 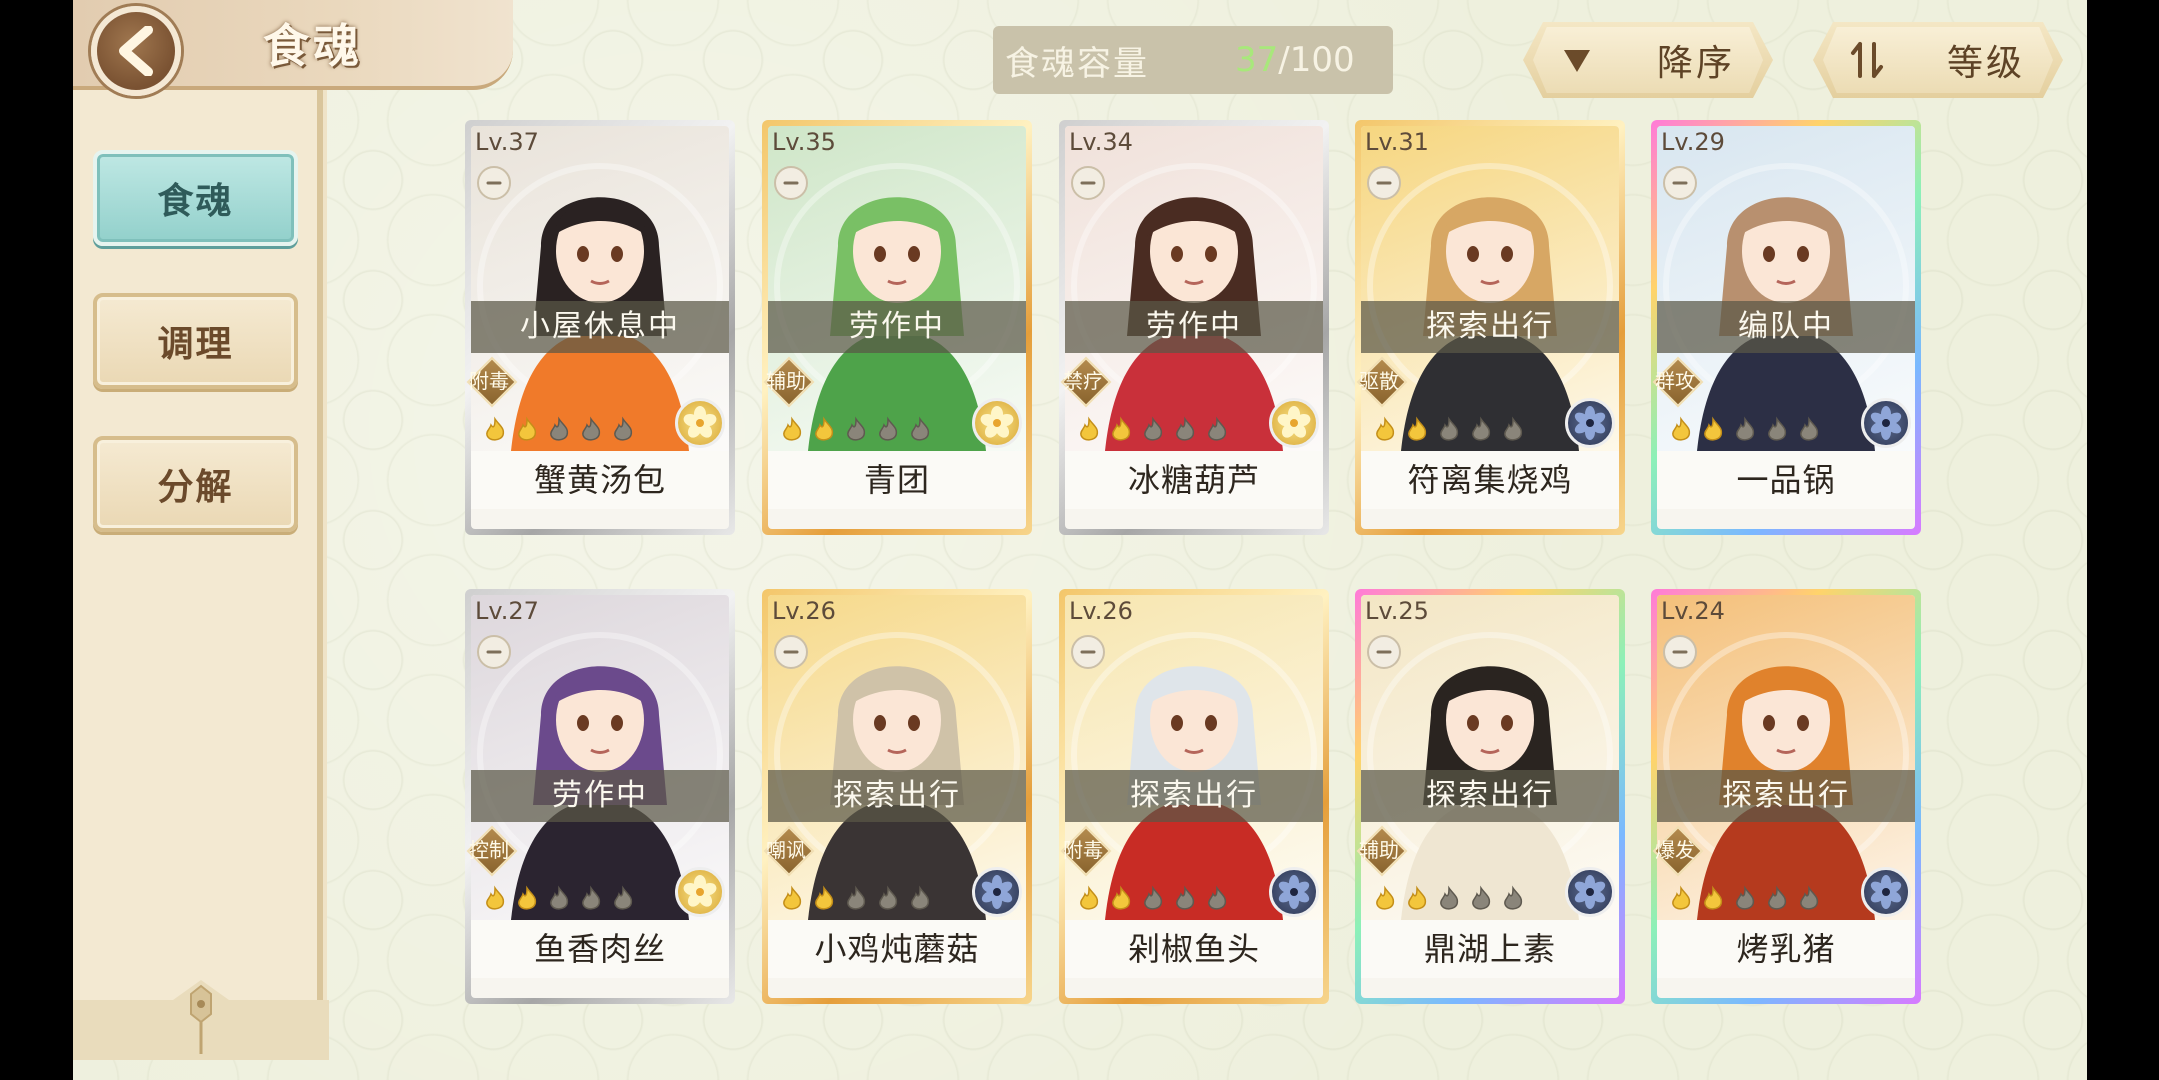 I want to click on nav-tab-decompose: 分解, so click(x=195, y=484).